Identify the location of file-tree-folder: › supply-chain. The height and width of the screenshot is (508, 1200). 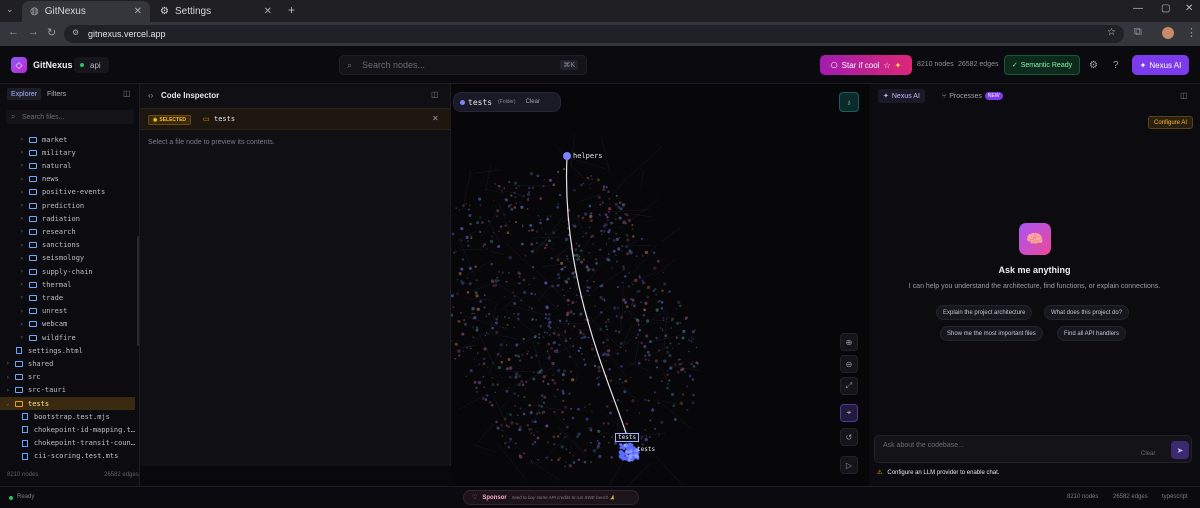
(67, 271).